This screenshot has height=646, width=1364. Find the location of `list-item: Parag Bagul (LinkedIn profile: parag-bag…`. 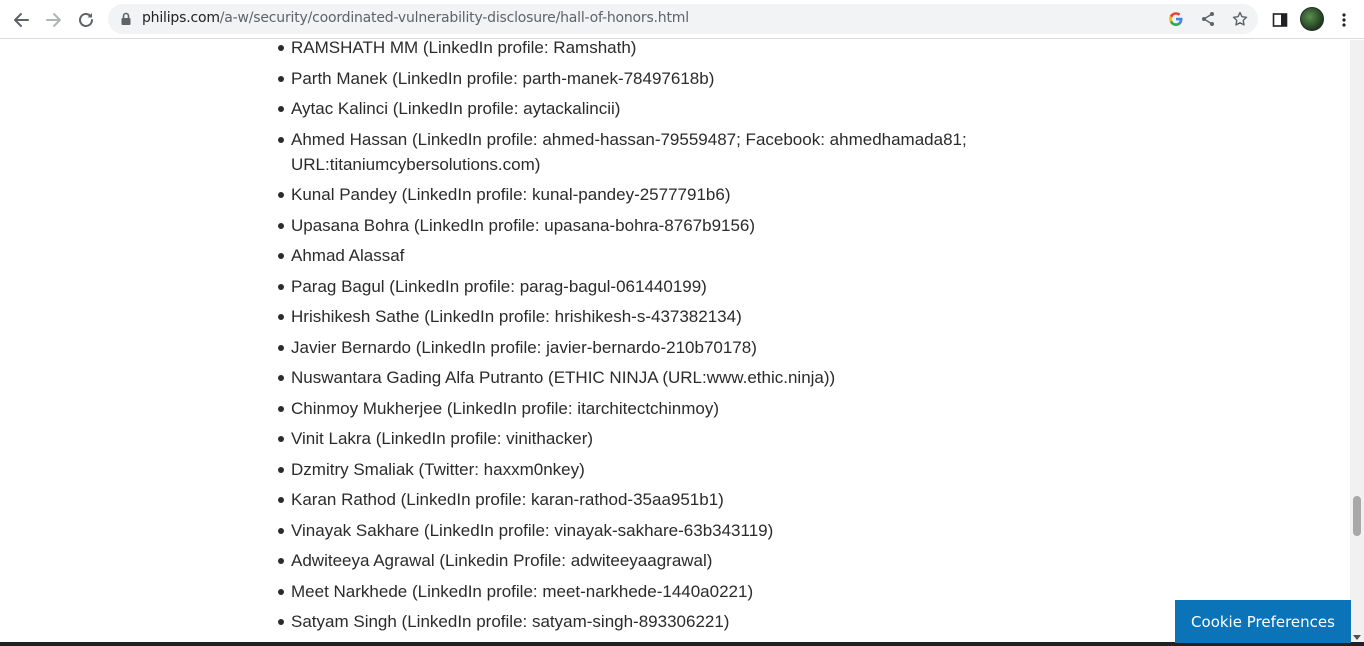

list-item: Parag Bagul (LinkedIn profile: parag-bag… is located at coordinates (636, 286).